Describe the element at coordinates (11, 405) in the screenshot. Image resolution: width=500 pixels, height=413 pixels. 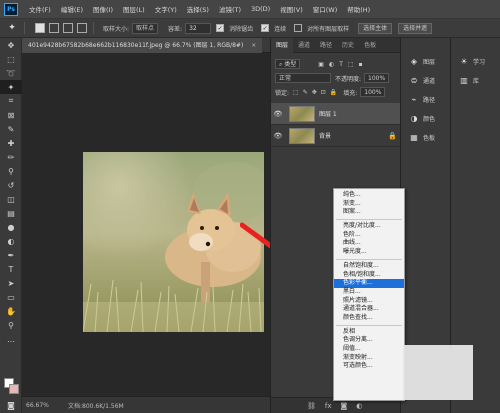
I see `quick-mask-icon: ◙` at that location.